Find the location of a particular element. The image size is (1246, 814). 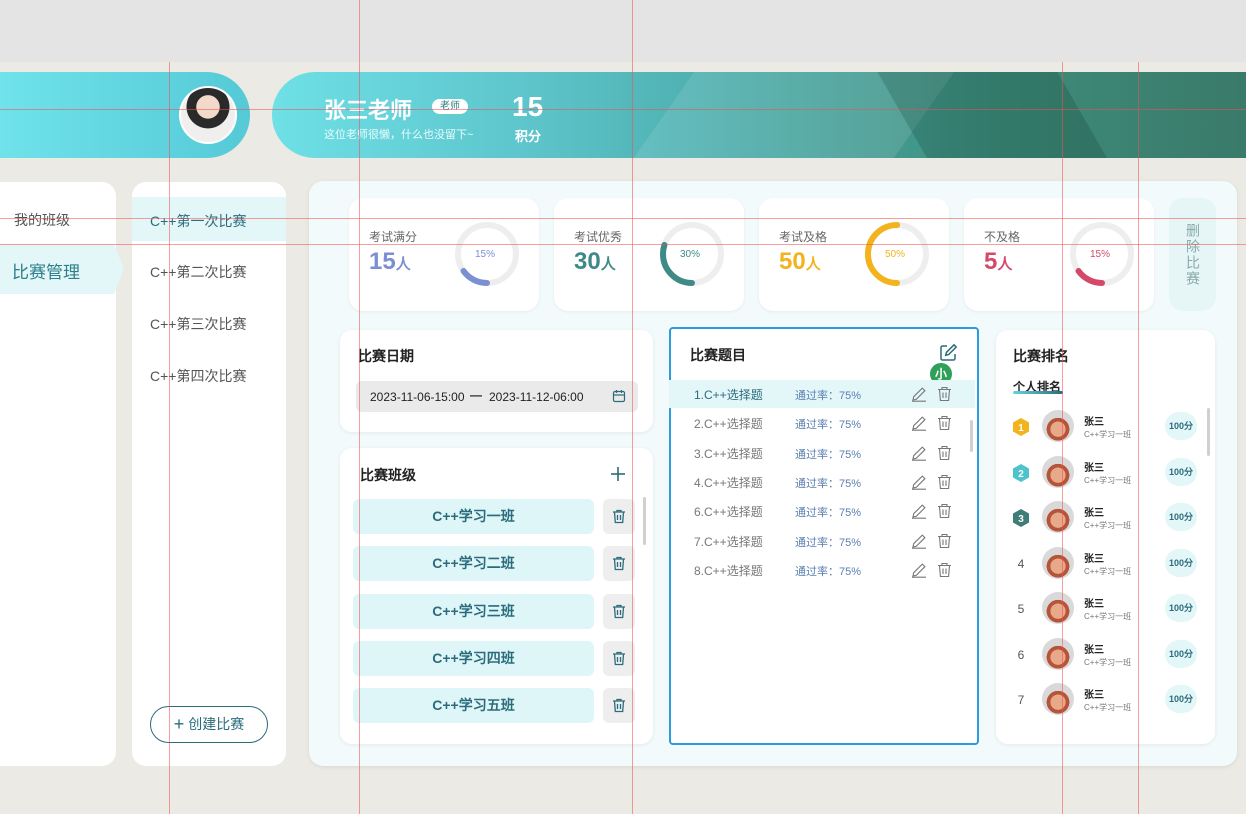

class-item: C++学习一班 is located at coordinates (473, 516).